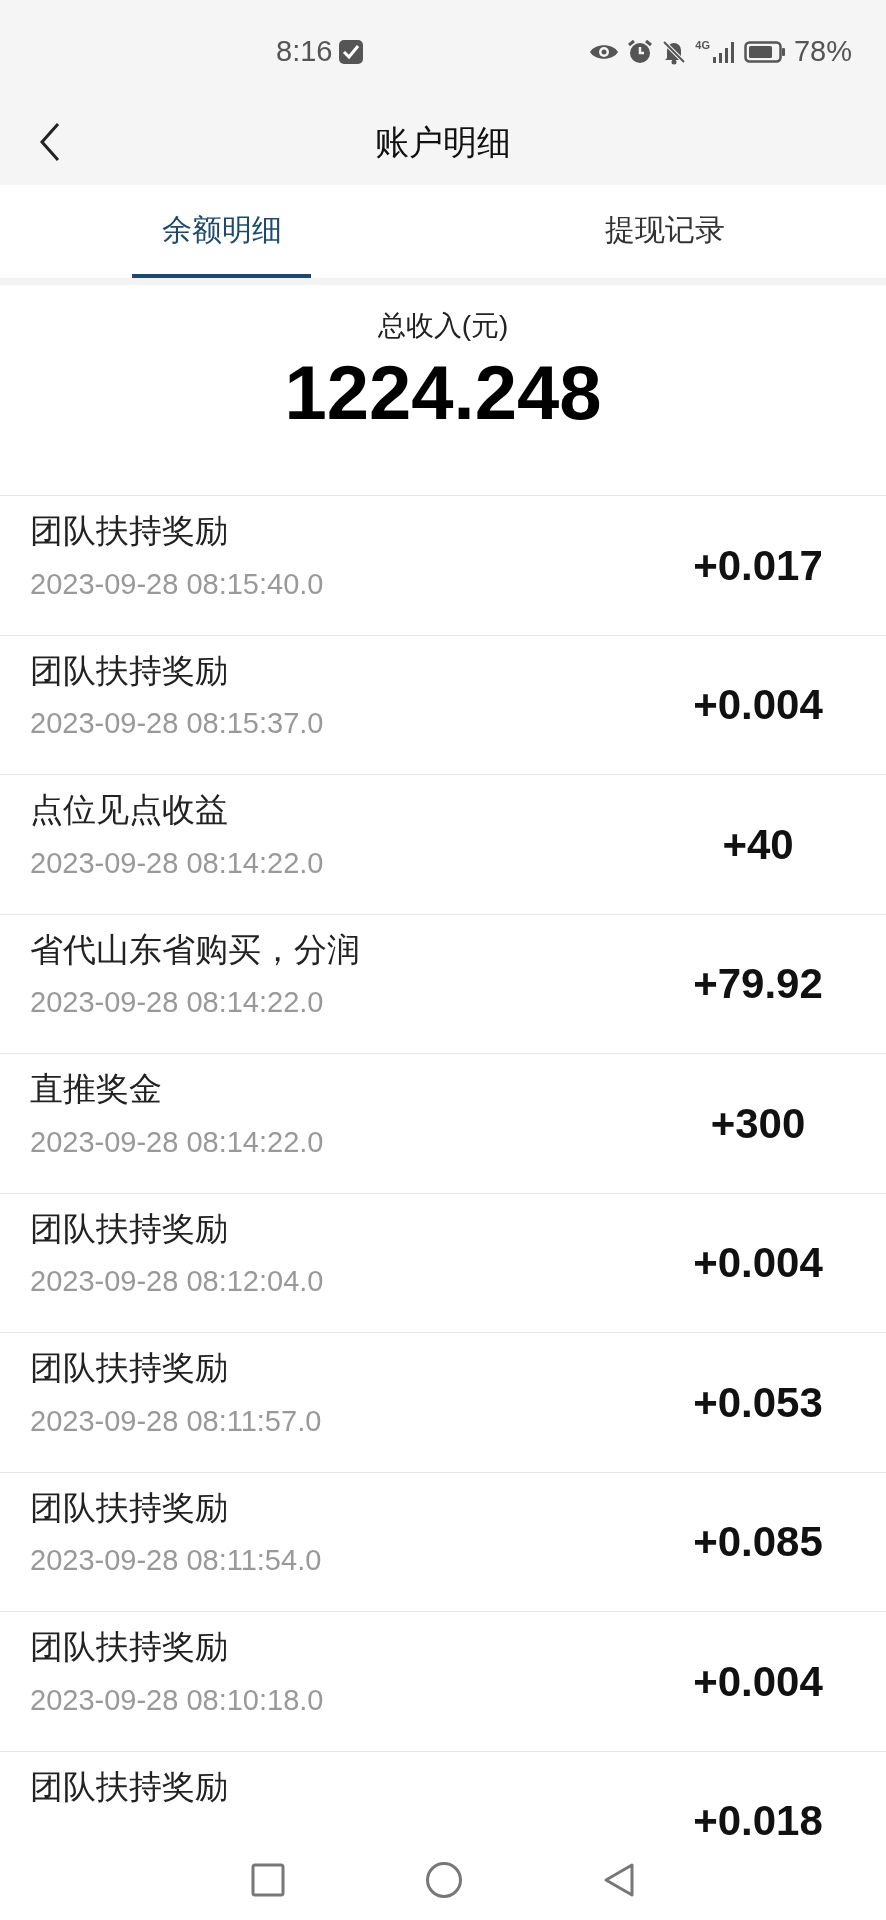 The height and width of the screenshot is (1920, 886). Describe the element at coordinates (619, 1880) in the screenshot. I see `back-nav-icon` at that location.